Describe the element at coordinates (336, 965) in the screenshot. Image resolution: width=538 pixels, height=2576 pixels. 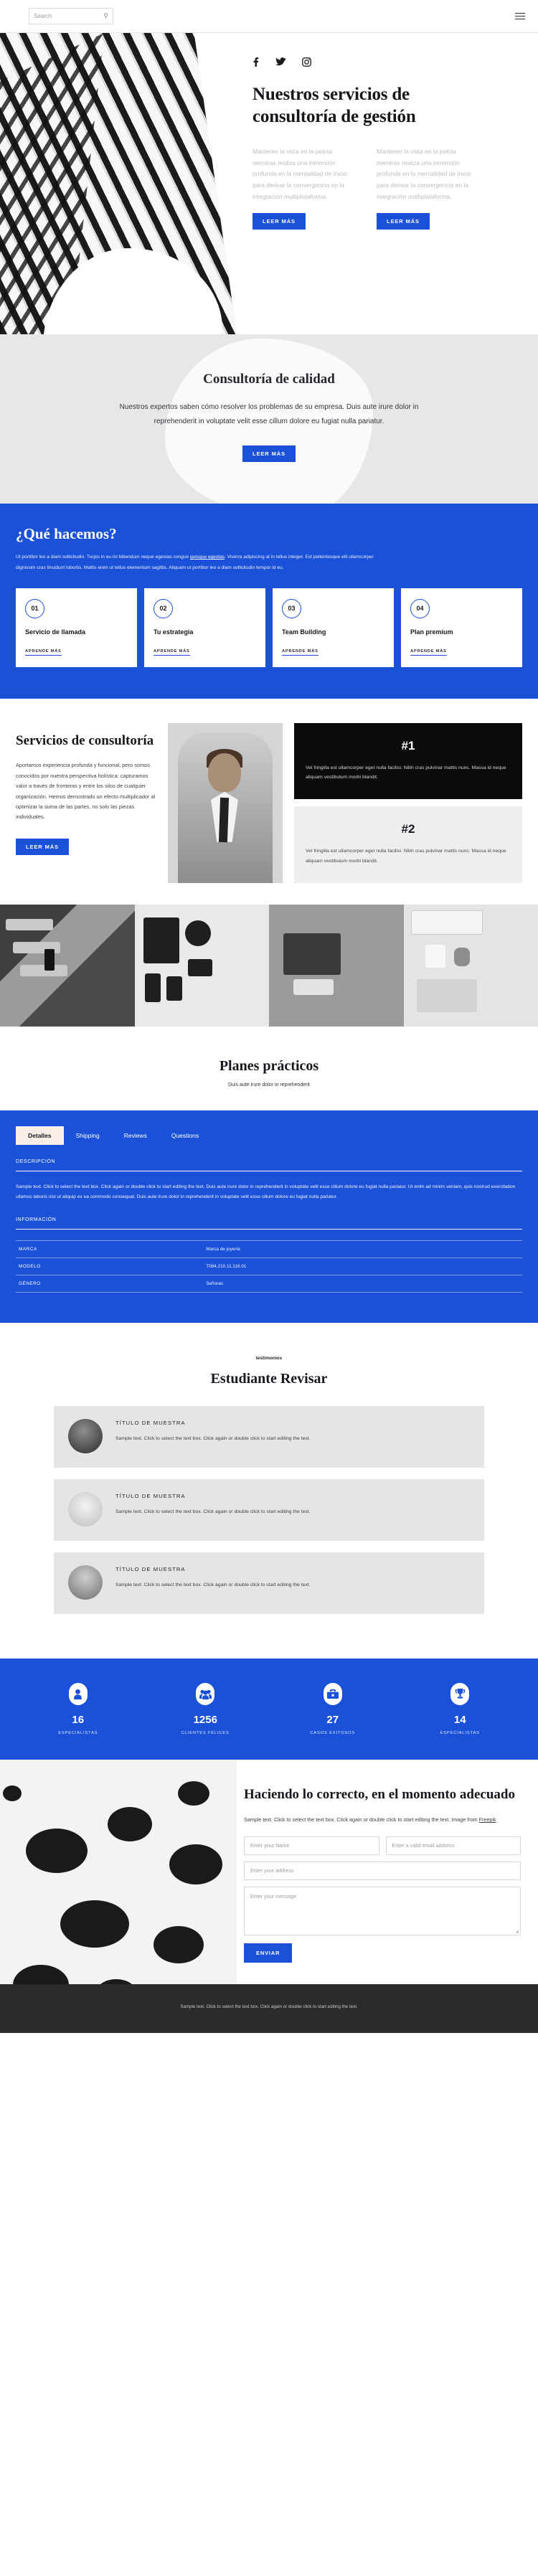
I see `gallery-photo-person-working` at that location.